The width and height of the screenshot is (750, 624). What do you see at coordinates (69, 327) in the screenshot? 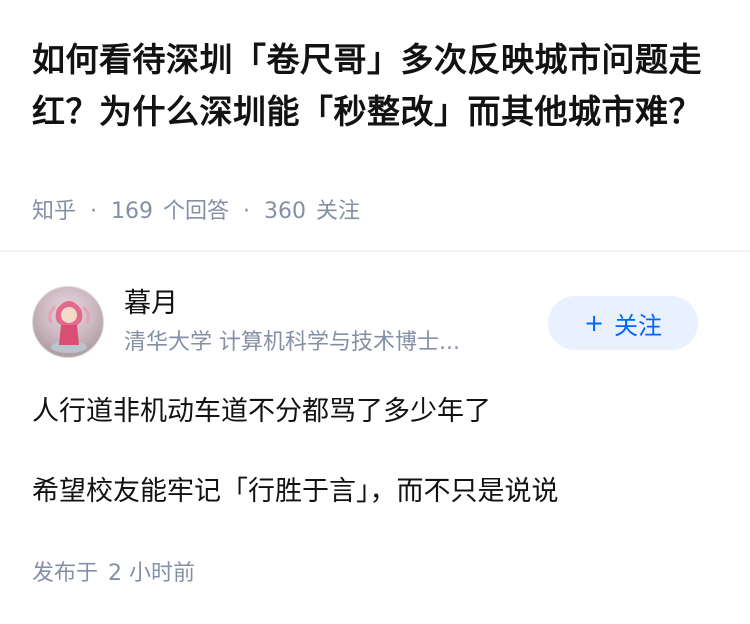
I see `avatar-figure-icon` at bounding box center [69, 327].